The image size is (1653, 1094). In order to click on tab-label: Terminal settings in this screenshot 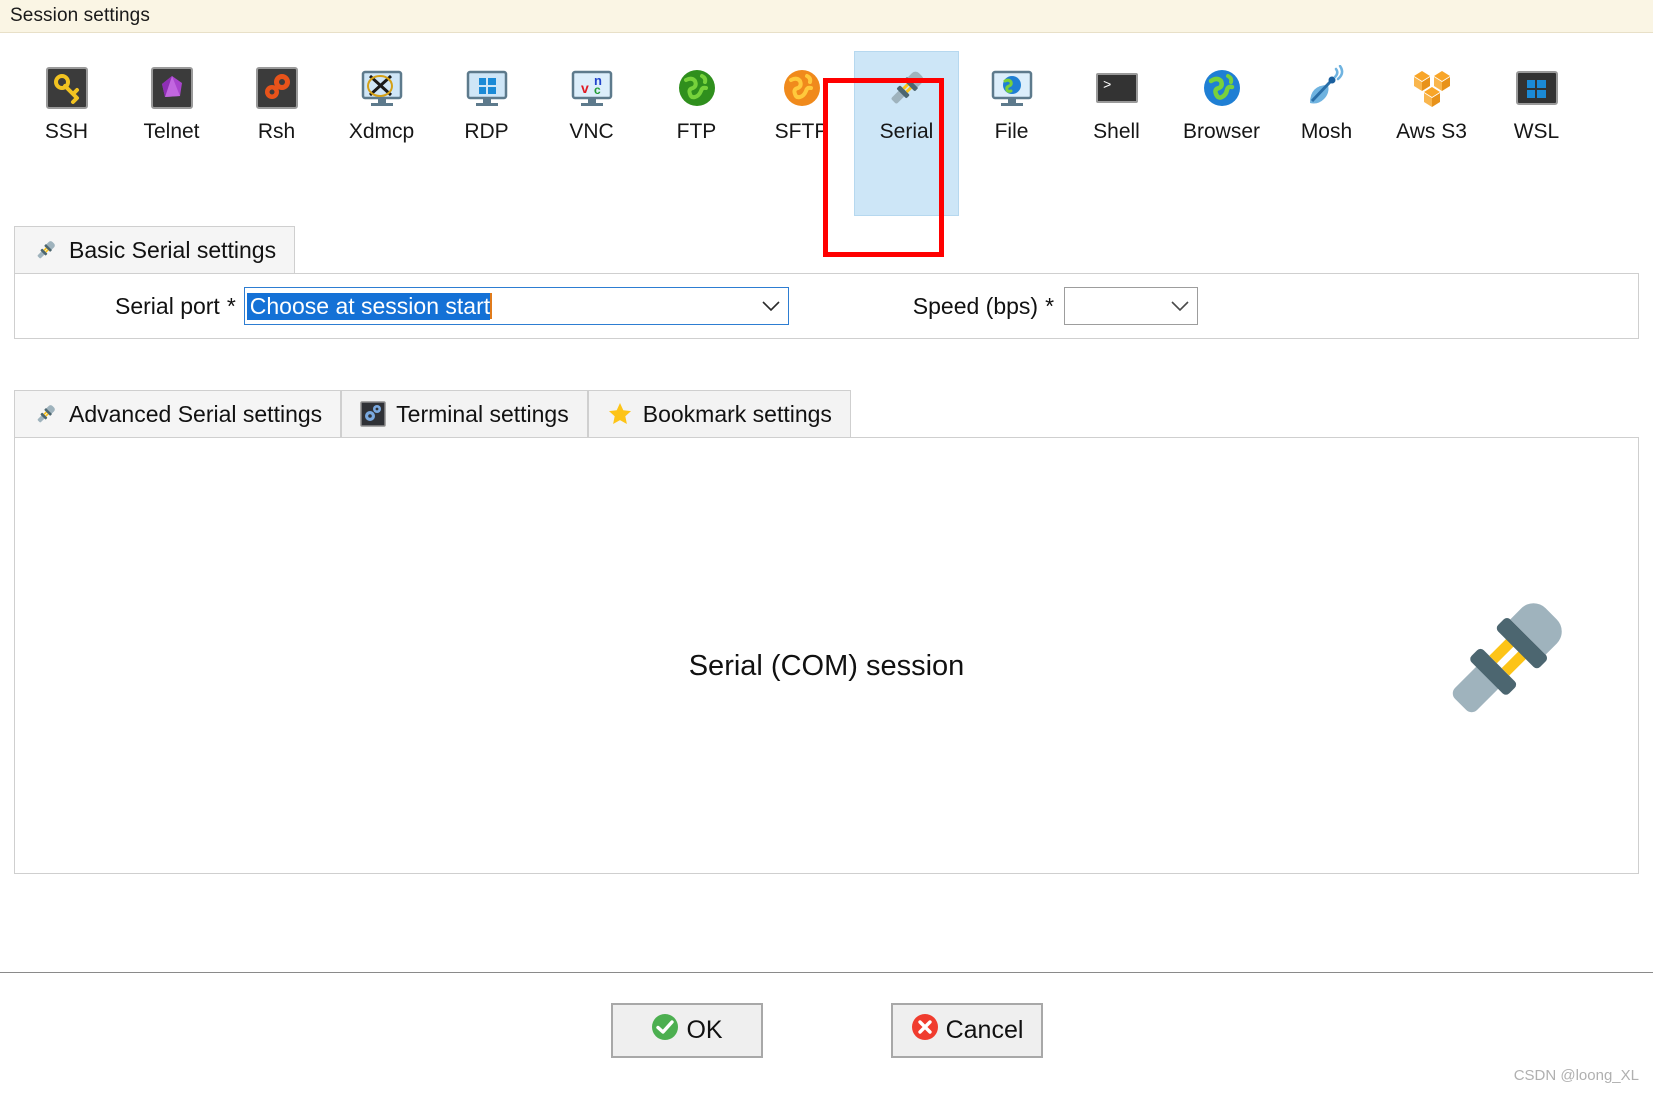, I will do `click(482, 413)`.